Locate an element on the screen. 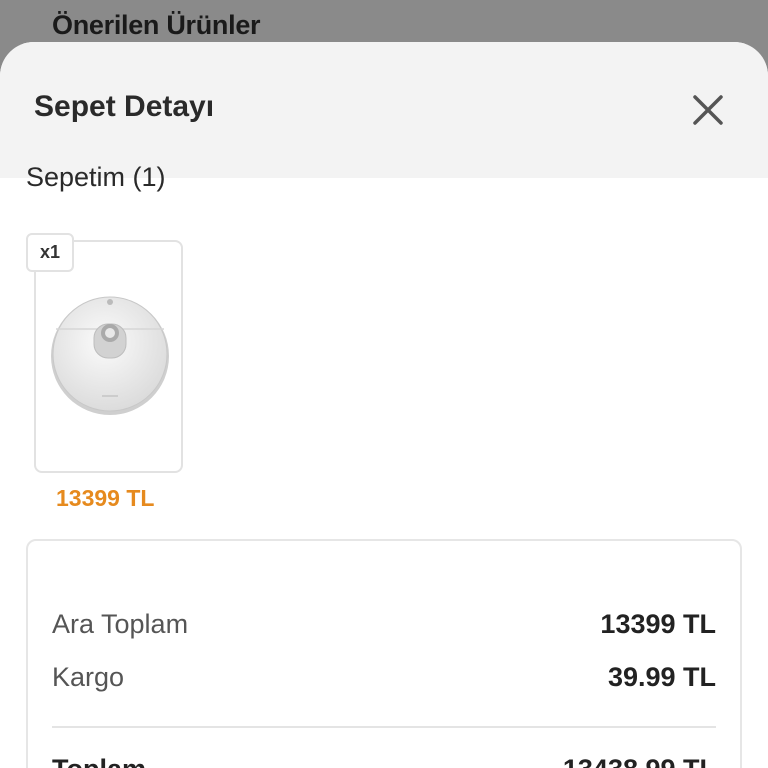 This screenshot has width=768, height=768. robot-vacuum-image is located at coordinates (110, 358).